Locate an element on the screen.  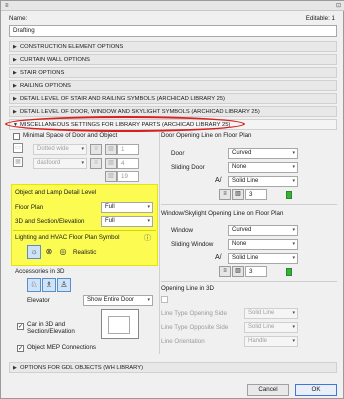
min-space-label: Minimal Space of Door and Object is located at coordinates (70, 135).